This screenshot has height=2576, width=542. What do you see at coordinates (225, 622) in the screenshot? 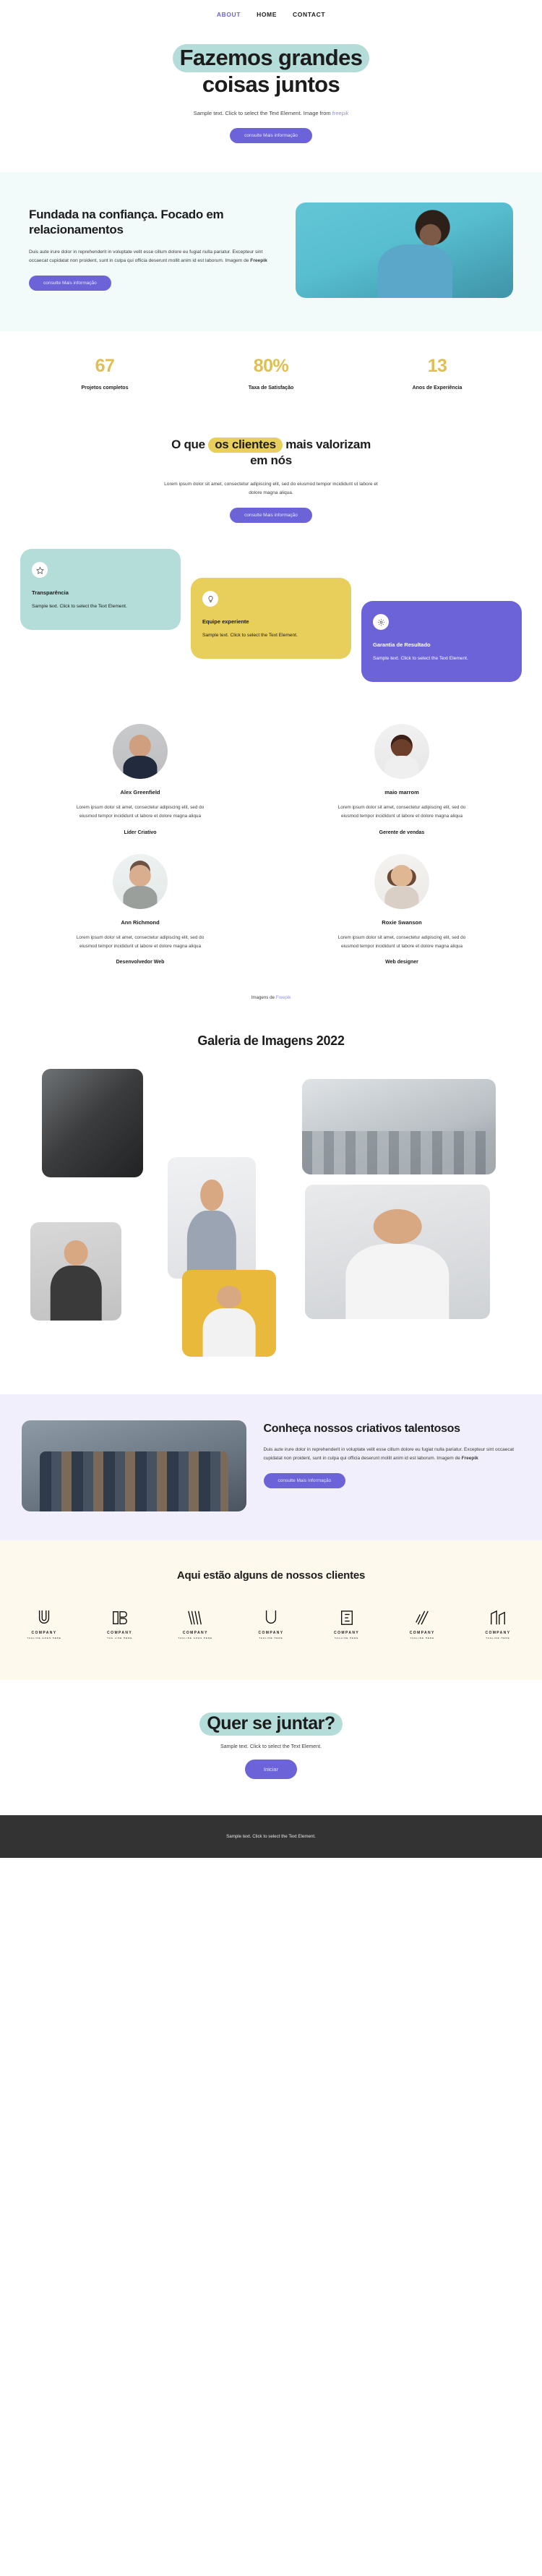
I see `feature-card-title: Equipe experiente` at bounding box center [225, 622].